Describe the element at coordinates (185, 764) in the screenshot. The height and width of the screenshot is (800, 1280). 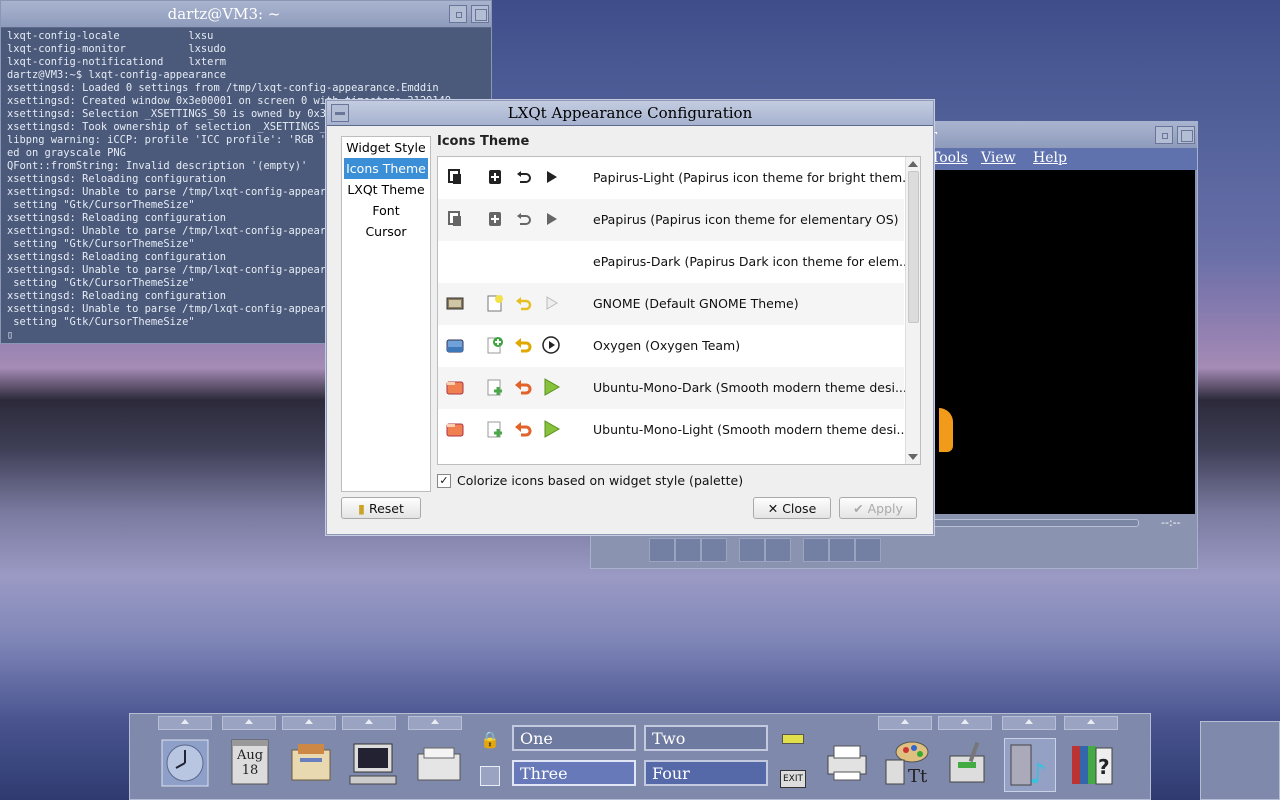
I see `clock-icon` at that location.